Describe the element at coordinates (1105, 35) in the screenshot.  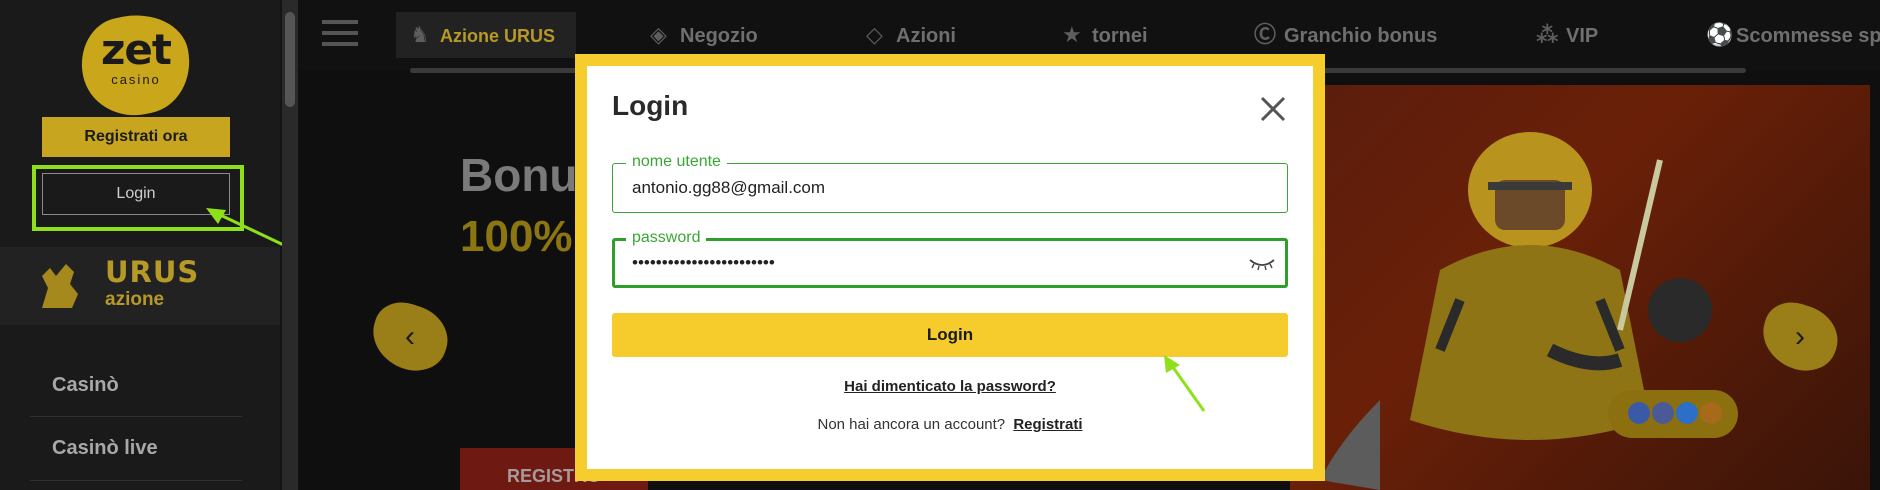
I see `tab-tornei: ★ tornei` at that location.